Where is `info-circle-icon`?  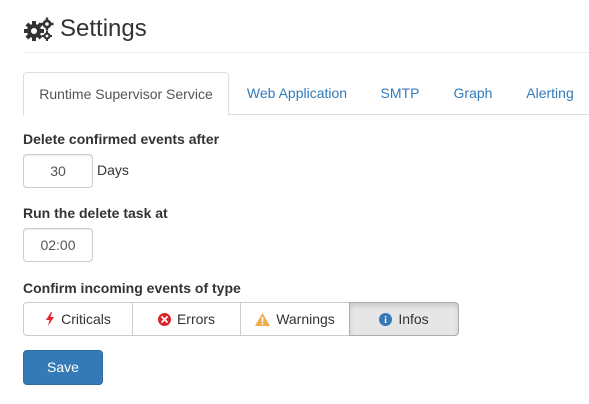
info-circle-icon is located at coordinates (386, 319).